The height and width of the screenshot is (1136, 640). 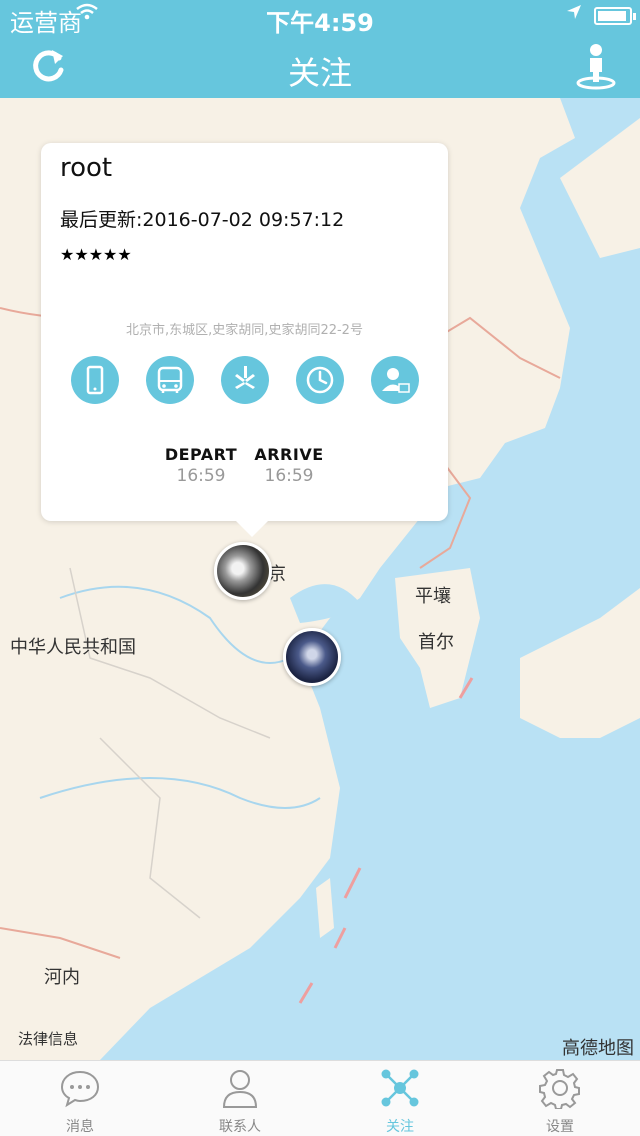 I want to click on chat-bubble-icon, so click(x=80, y=1088).